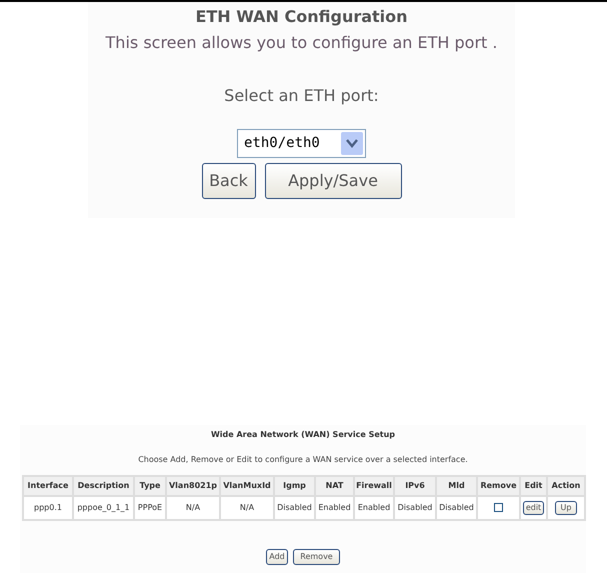  Describe the element at coordinates (456, 486) in the screenshot. I see `column-header: Mld` at that location.